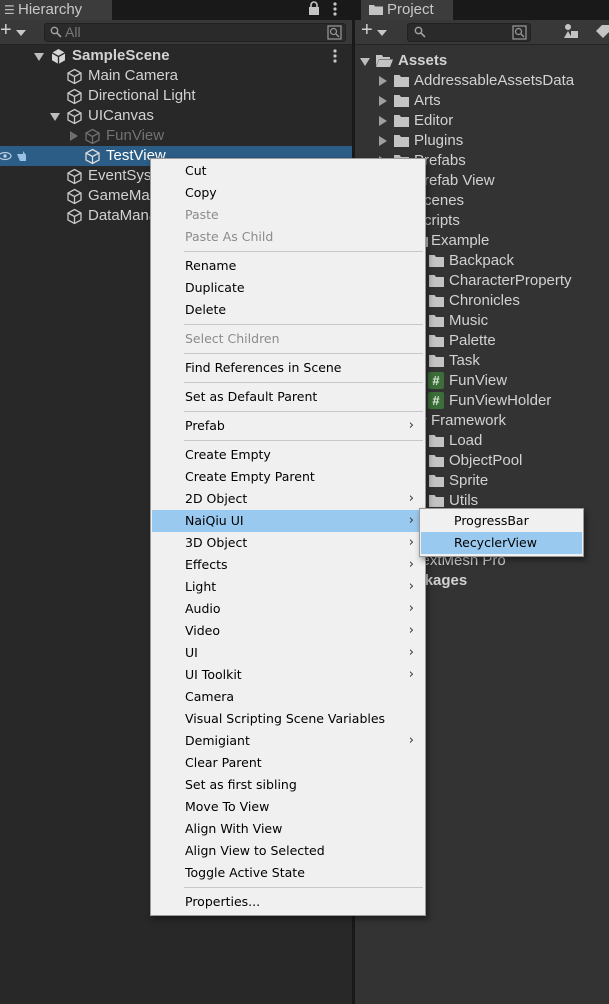 The image size is (609, 1004). What do you see at coordinates (482, 121) in the screenshot?
I see `project-folder-editor: Editor` at bounding box center [482, 121].